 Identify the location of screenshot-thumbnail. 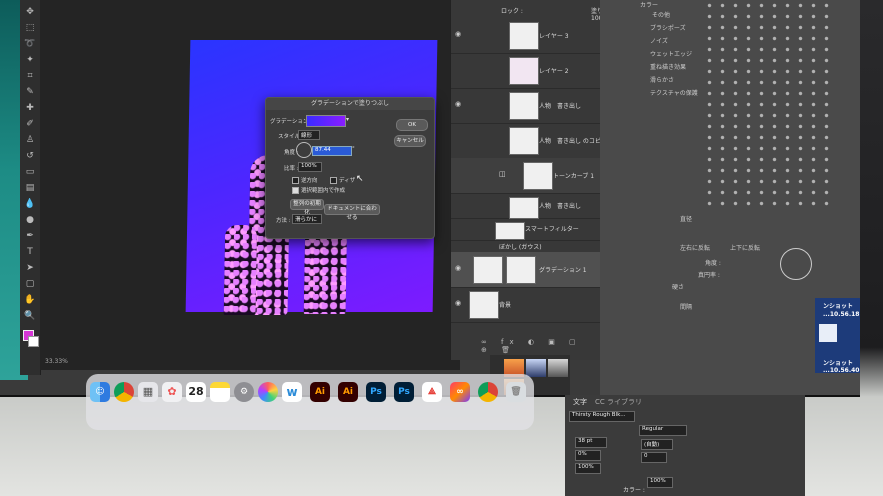
(828, 333).